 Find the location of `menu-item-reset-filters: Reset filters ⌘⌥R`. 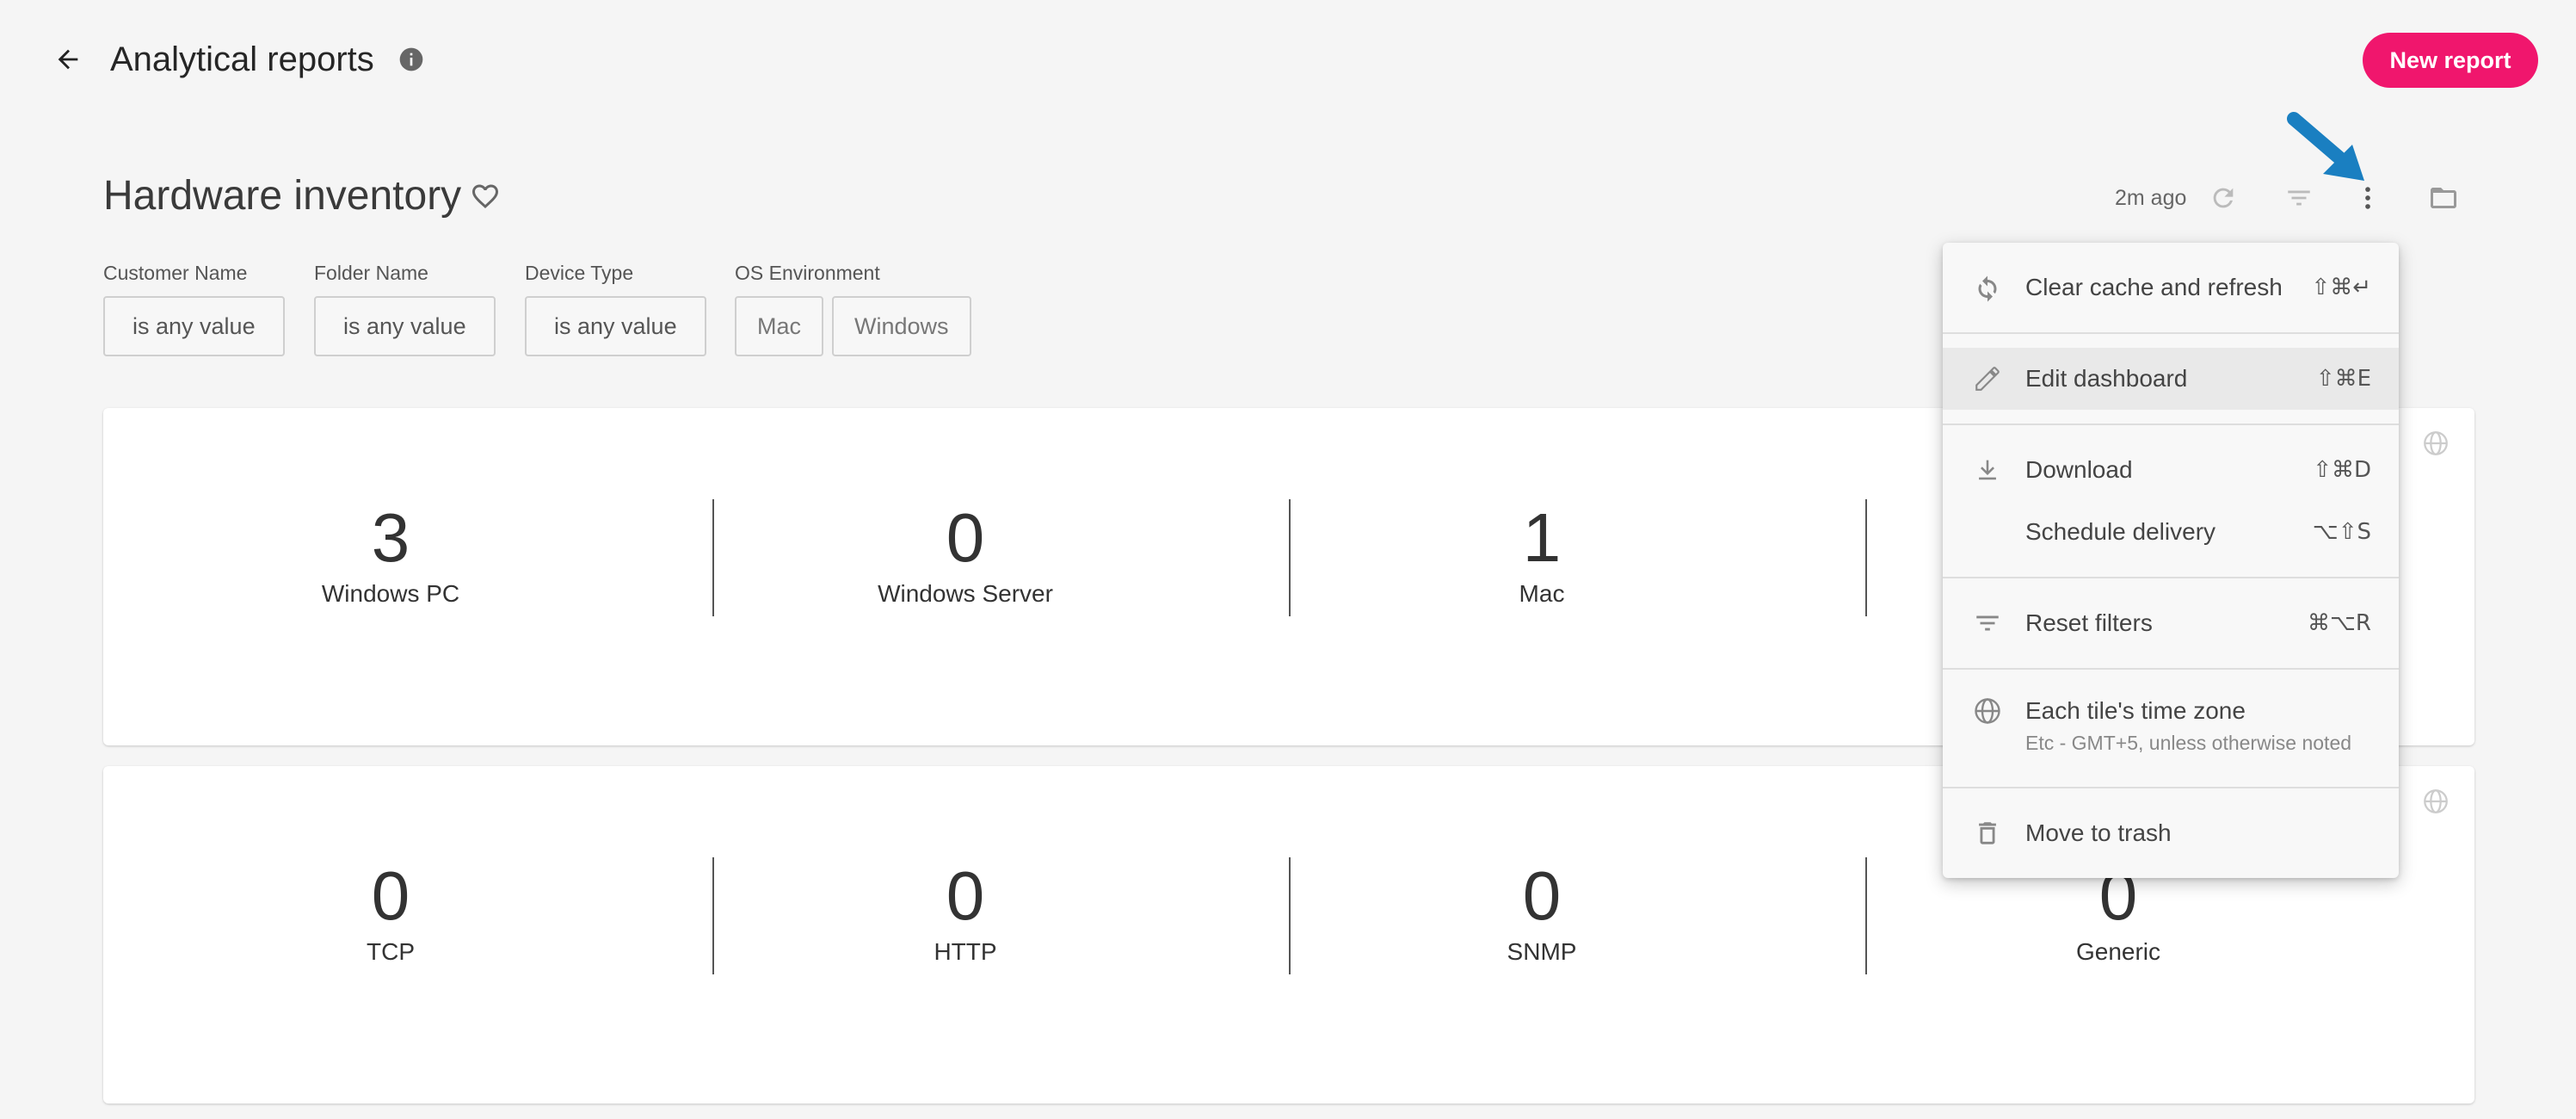

menu-item-reset-filters: Reset filters ⌘⌥R is located at coordinates (2171, 623).